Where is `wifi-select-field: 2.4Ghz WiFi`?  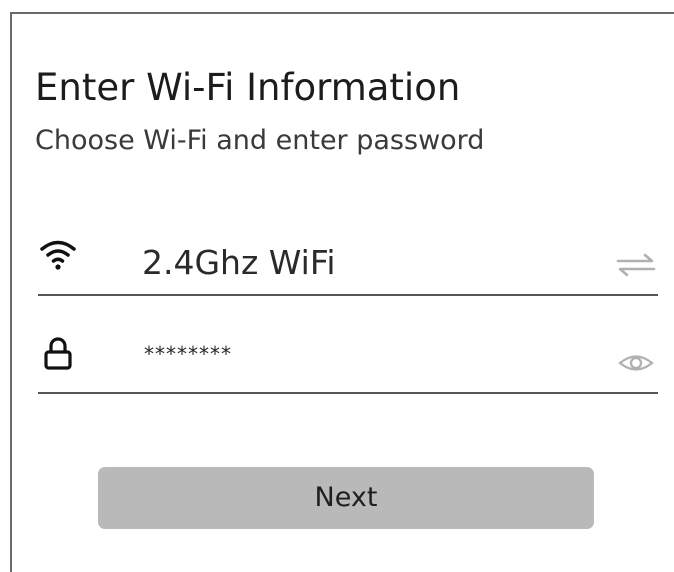 wifi-select-field: 2.4Ghz WiFi is located at coordinates (348, 266).